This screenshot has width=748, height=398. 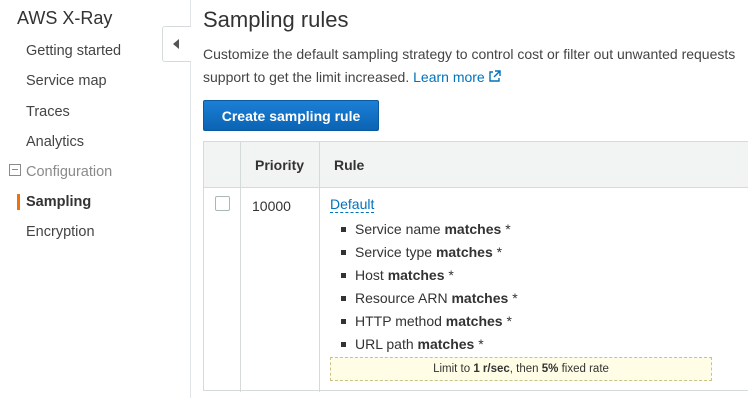 What do you see at coordinates (276, 19) in the screenshot?
I see `page-title: Sampling rules` at bounding box center [276, 19].